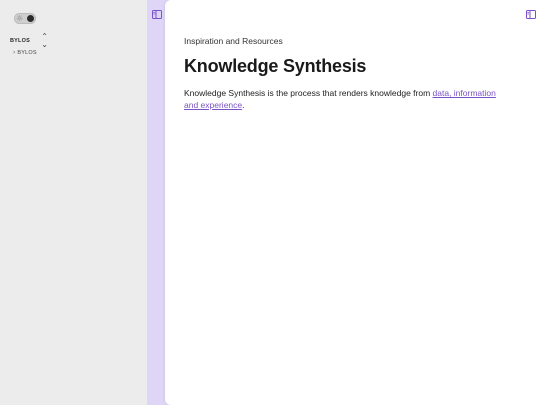  What do you see at coordinates (233, 41) in the screenshot?
I see `breadcrumb: Inspiration and Resources` at bounding box center [233, 41].